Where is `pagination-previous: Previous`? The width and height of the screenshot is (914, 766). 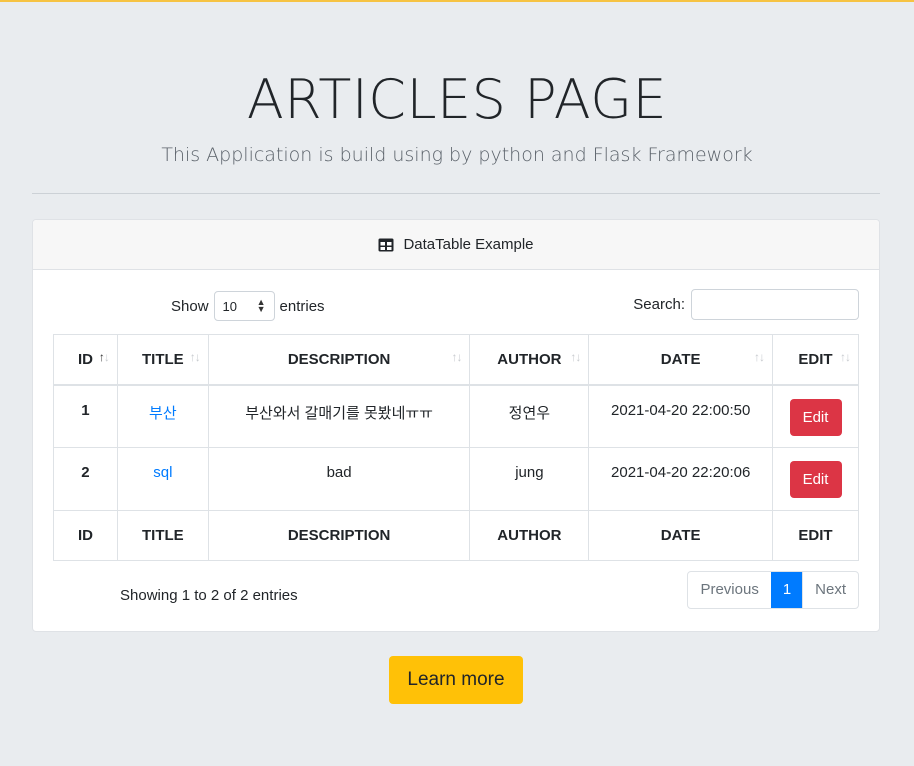 pagination-previous: Previous is located at coordinates (729, 590).